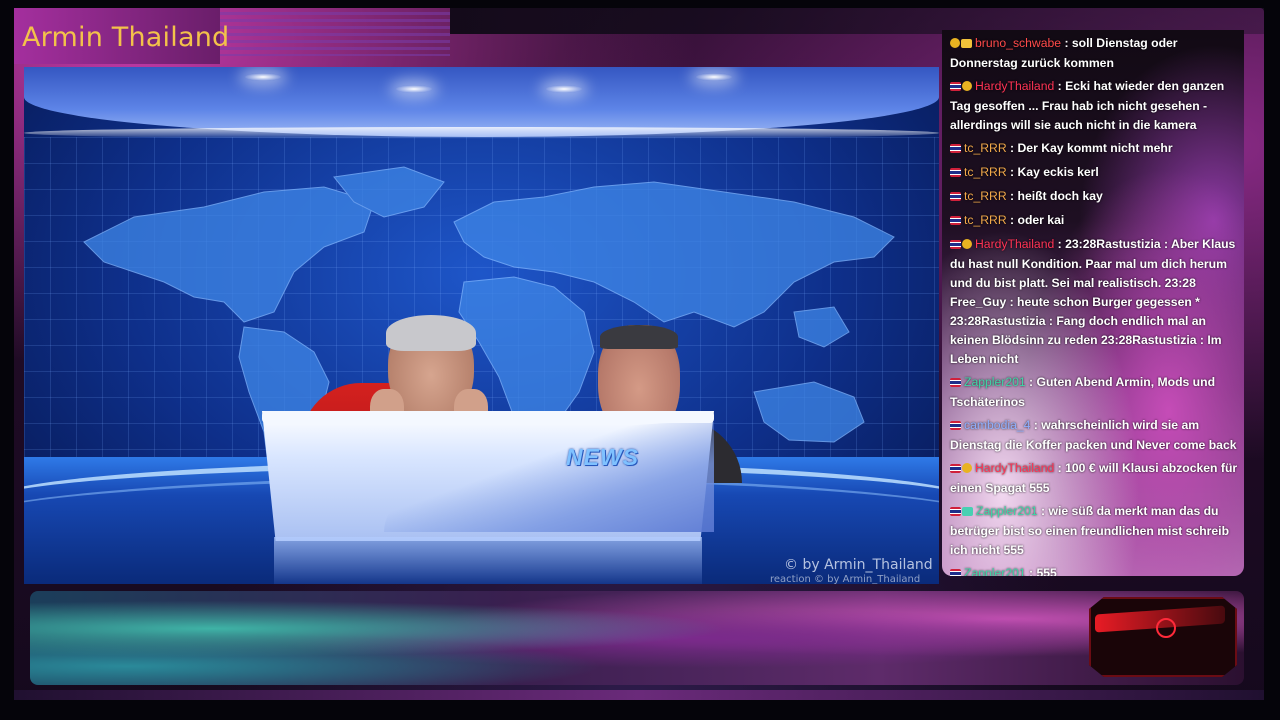 This screenshot has width=1280, height=720. I want to click on news-desk-top, so click(488, 417).